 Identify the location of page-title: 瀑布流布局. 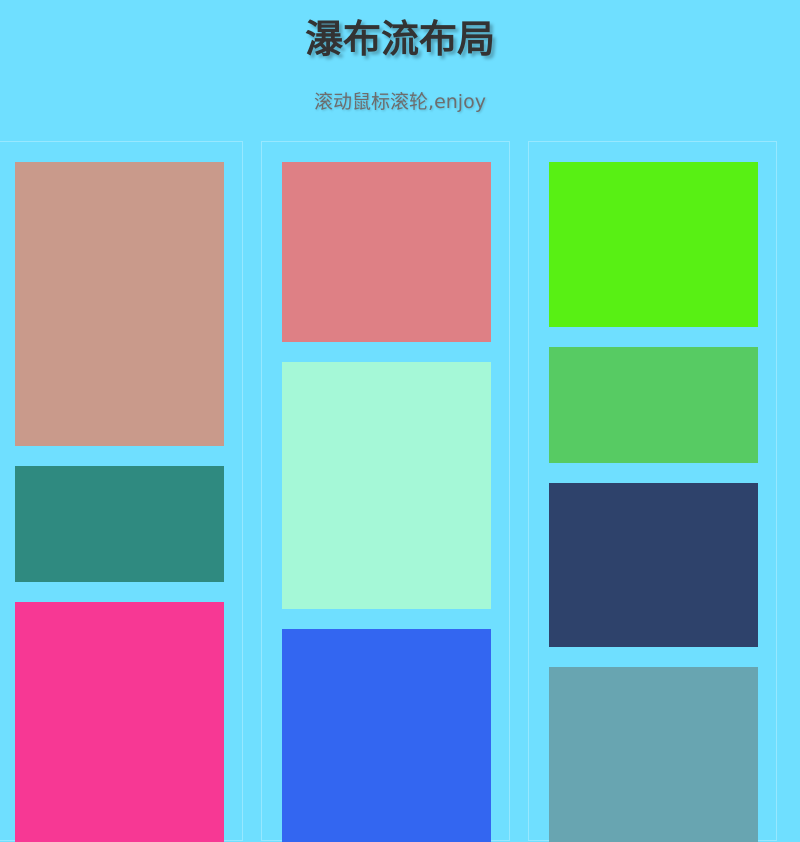
(399, 39).